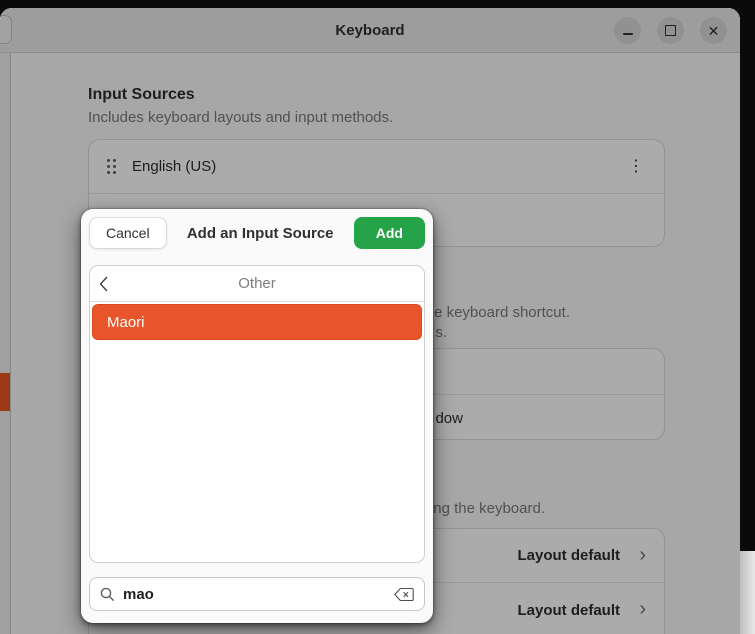 This screenshot has width=755, height=634. I want to click on search-field, so click(257, 594).